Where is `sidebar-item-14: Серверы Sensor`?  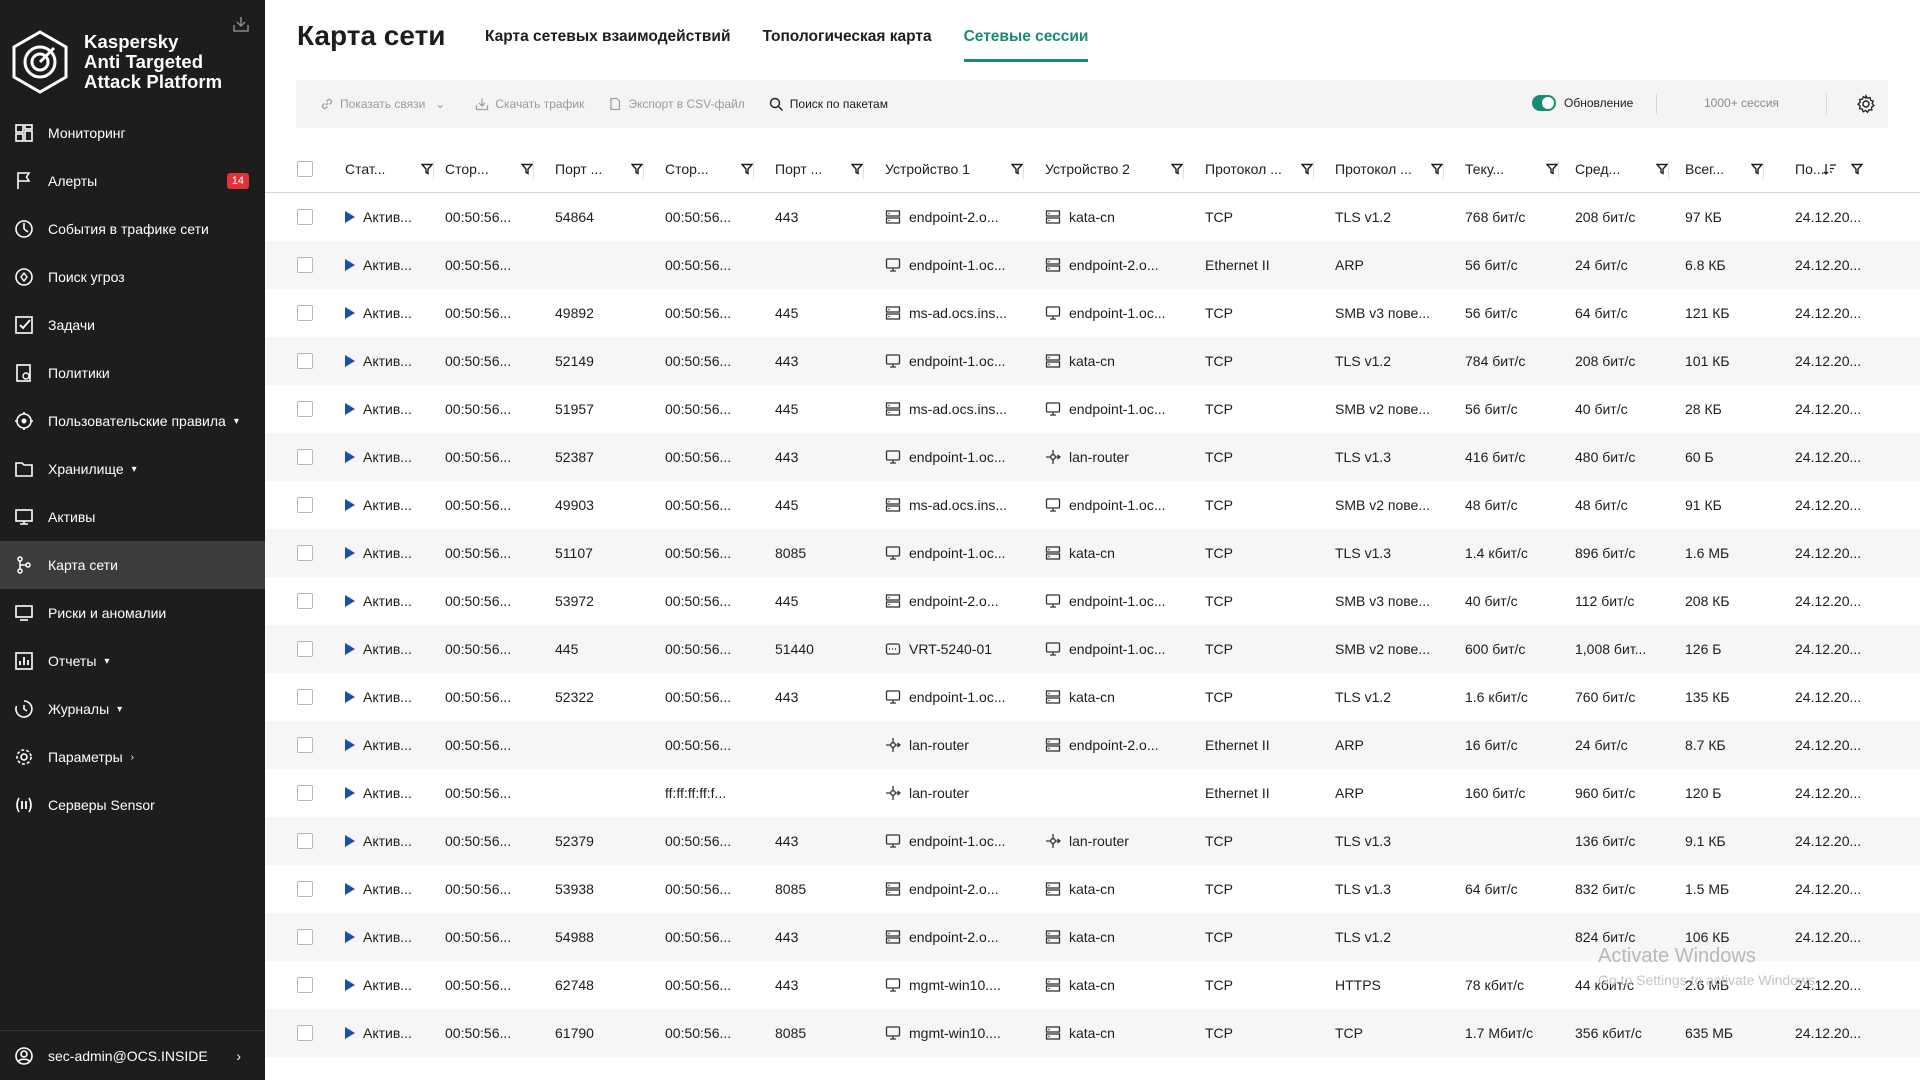 sidebar-item-14: Серверы Sensor is located at coordinates (132, 805).